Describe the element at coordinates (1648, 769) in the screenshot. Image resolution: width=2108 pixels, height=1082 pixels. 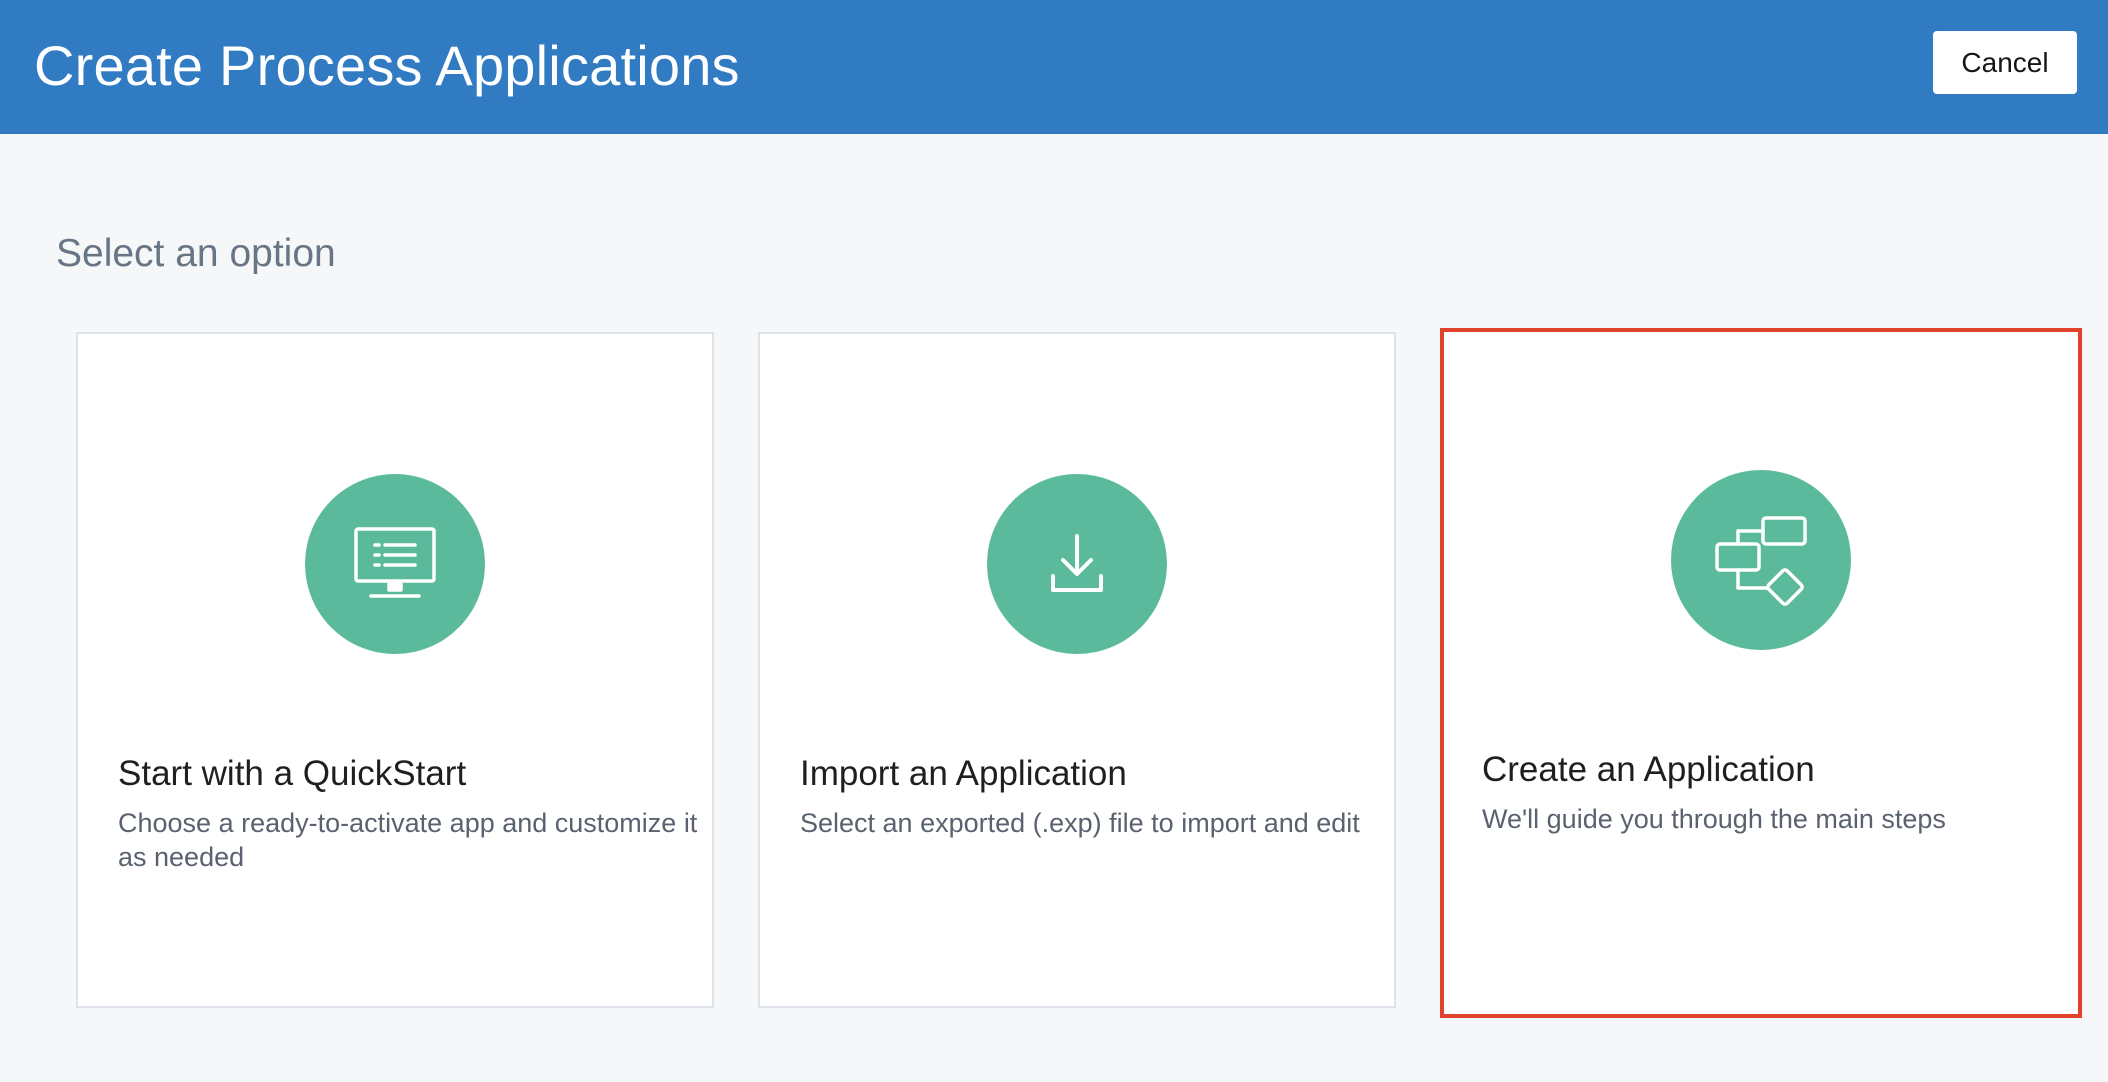
I see `option-title: Create an Application` at that location.